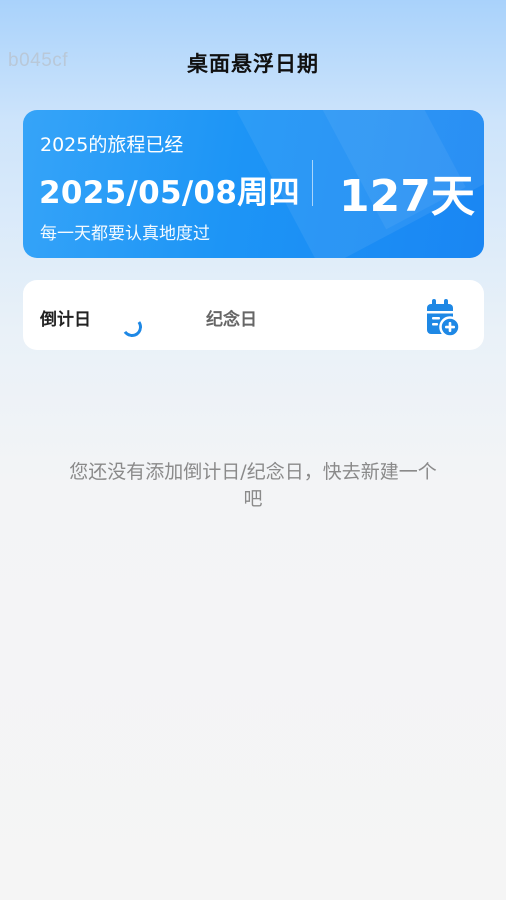 The image size is (506, 900). What do you see at coordinates (132, 327) in the screenshot?
I see `active-tab-indicator` at bounding box center [132, 327].